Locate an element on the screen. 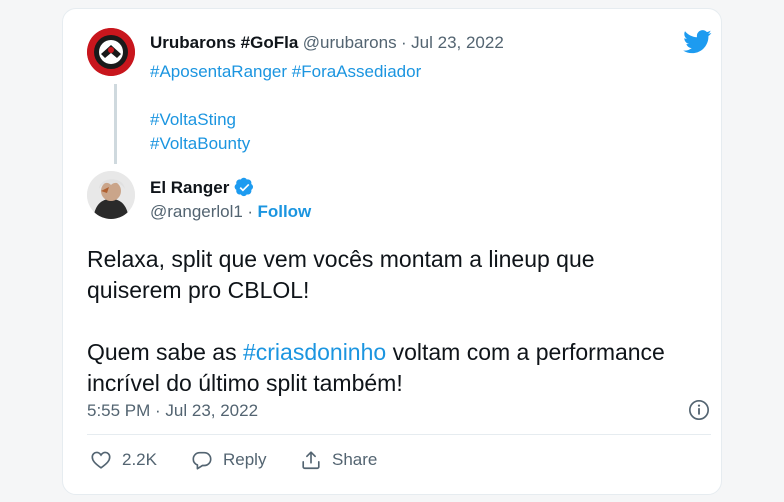 The image size is (784, 502). avatar-urubarons is located at coordinates (111, 52).